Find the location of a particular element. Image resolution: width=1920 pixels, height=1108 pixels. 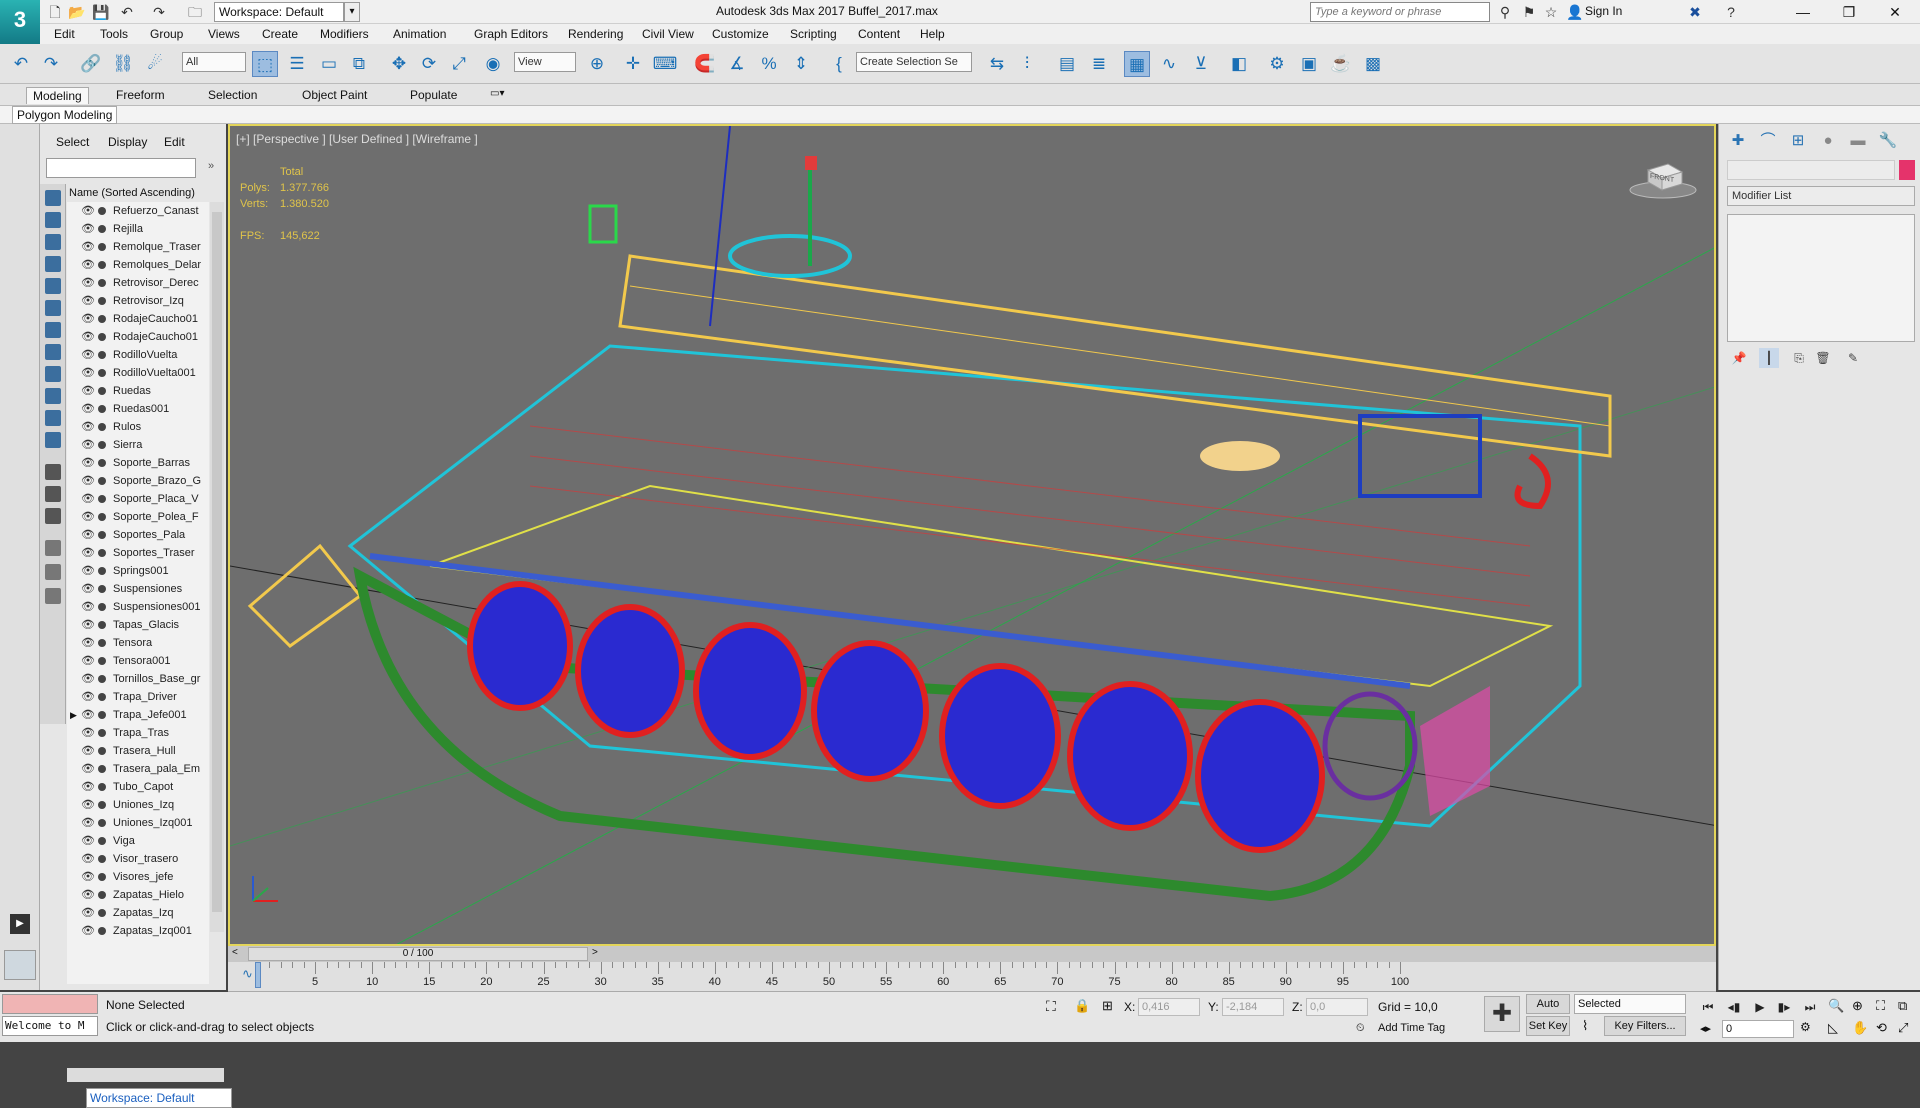

goto-start-icon: ⏮ is located at coordinates (1708, 1007).